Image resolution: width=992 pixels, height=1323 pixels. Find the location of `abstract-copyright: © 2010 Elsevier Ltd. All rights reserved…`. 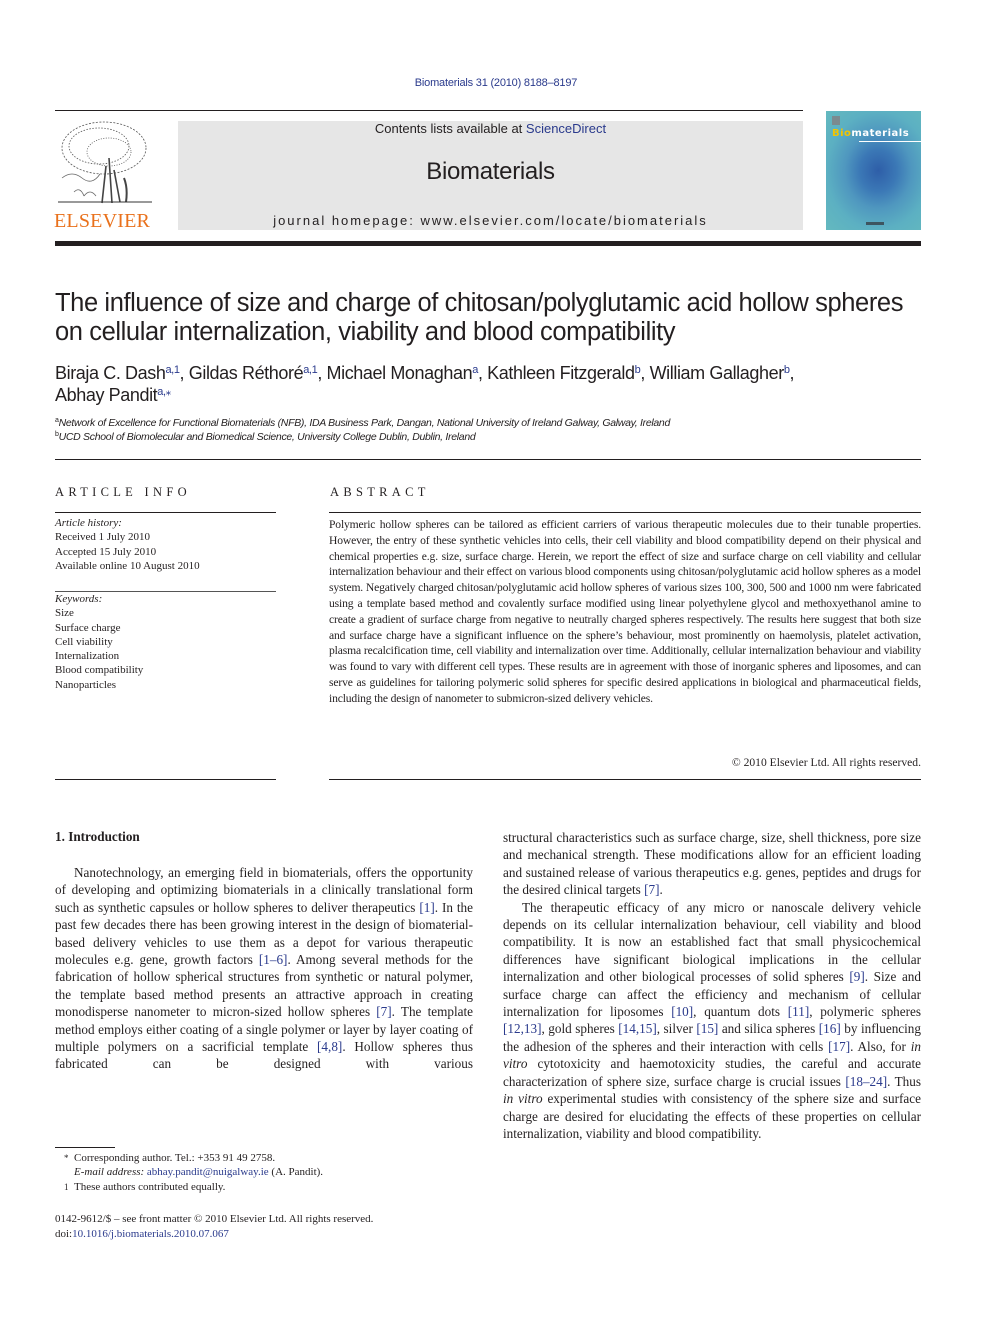

abstract-copyright: © 2010 Elsevier Ltd. All rights reserved… is located at coordinates (826, 762).